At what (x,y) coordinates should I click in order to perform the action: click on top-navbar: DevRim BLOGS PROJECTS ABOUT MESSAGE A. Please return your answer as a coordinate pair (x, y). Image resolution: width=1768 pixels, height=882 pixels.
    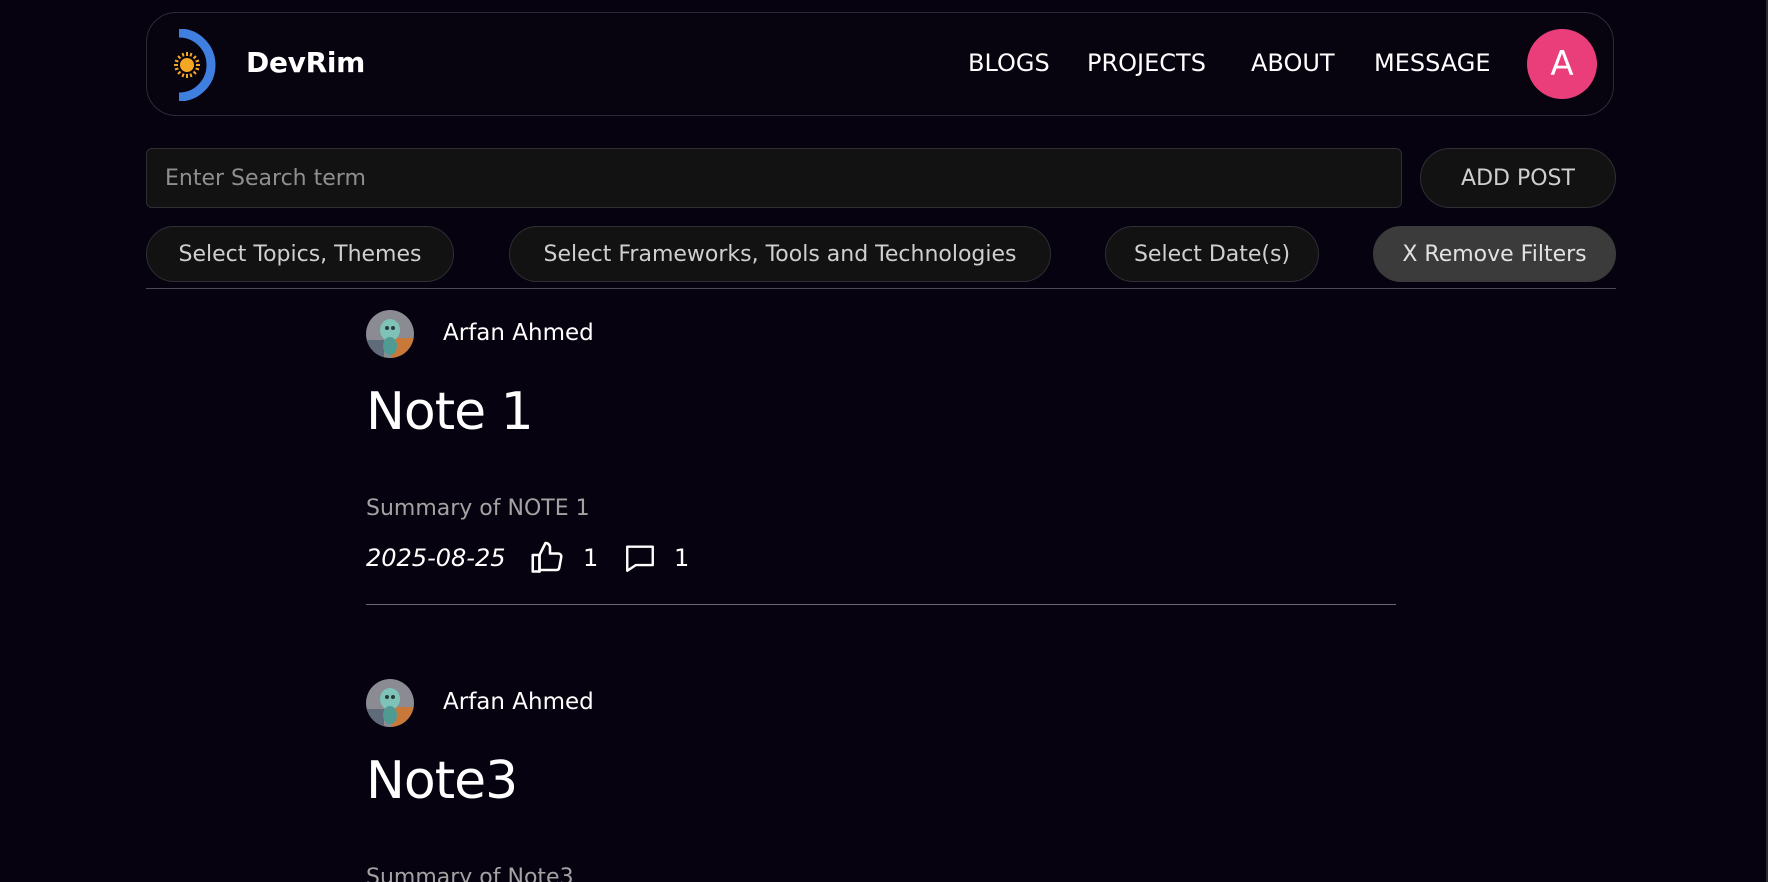
    Looking at the image, I should click on (880, 64).